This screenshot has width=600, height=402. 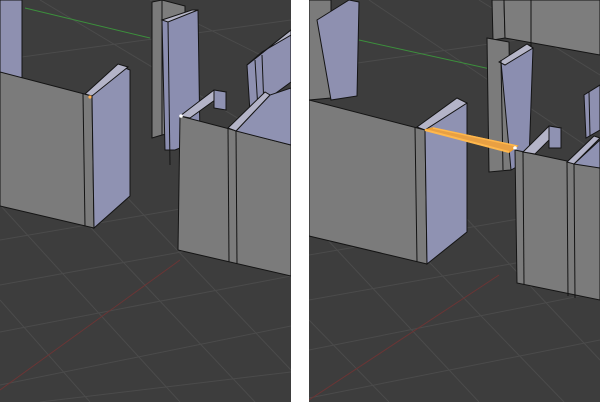 I want to click on panel-divider, so click(x=300, y=201).